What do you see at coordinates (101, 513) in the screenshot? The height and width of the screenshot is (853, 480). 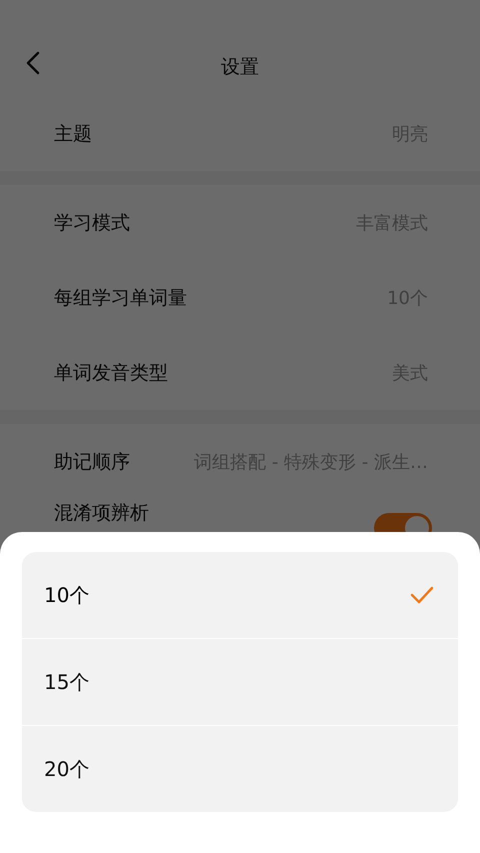 I see `setting-label: 混淆项辨析` at bounding box center [101, 513].